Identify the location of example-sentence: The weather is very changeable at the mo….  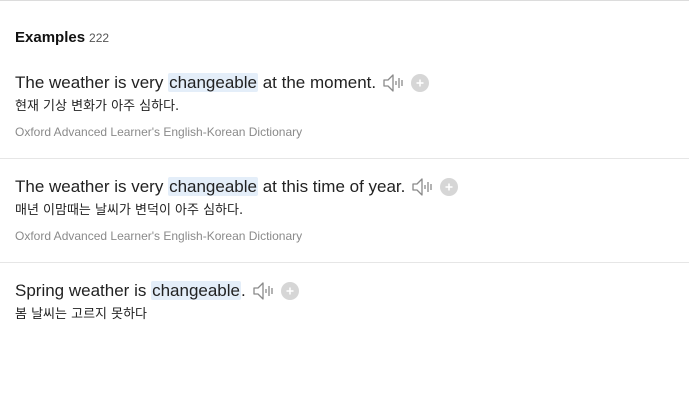
(195, 83).